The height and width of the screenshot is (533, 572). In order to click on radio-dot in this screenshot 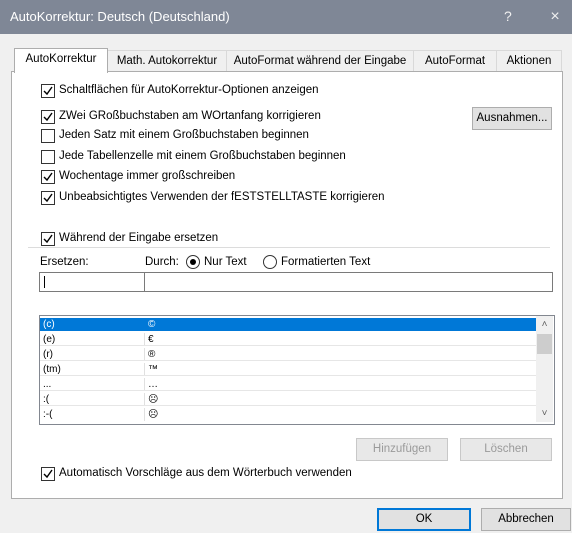, I will do `click(193, 262)`.